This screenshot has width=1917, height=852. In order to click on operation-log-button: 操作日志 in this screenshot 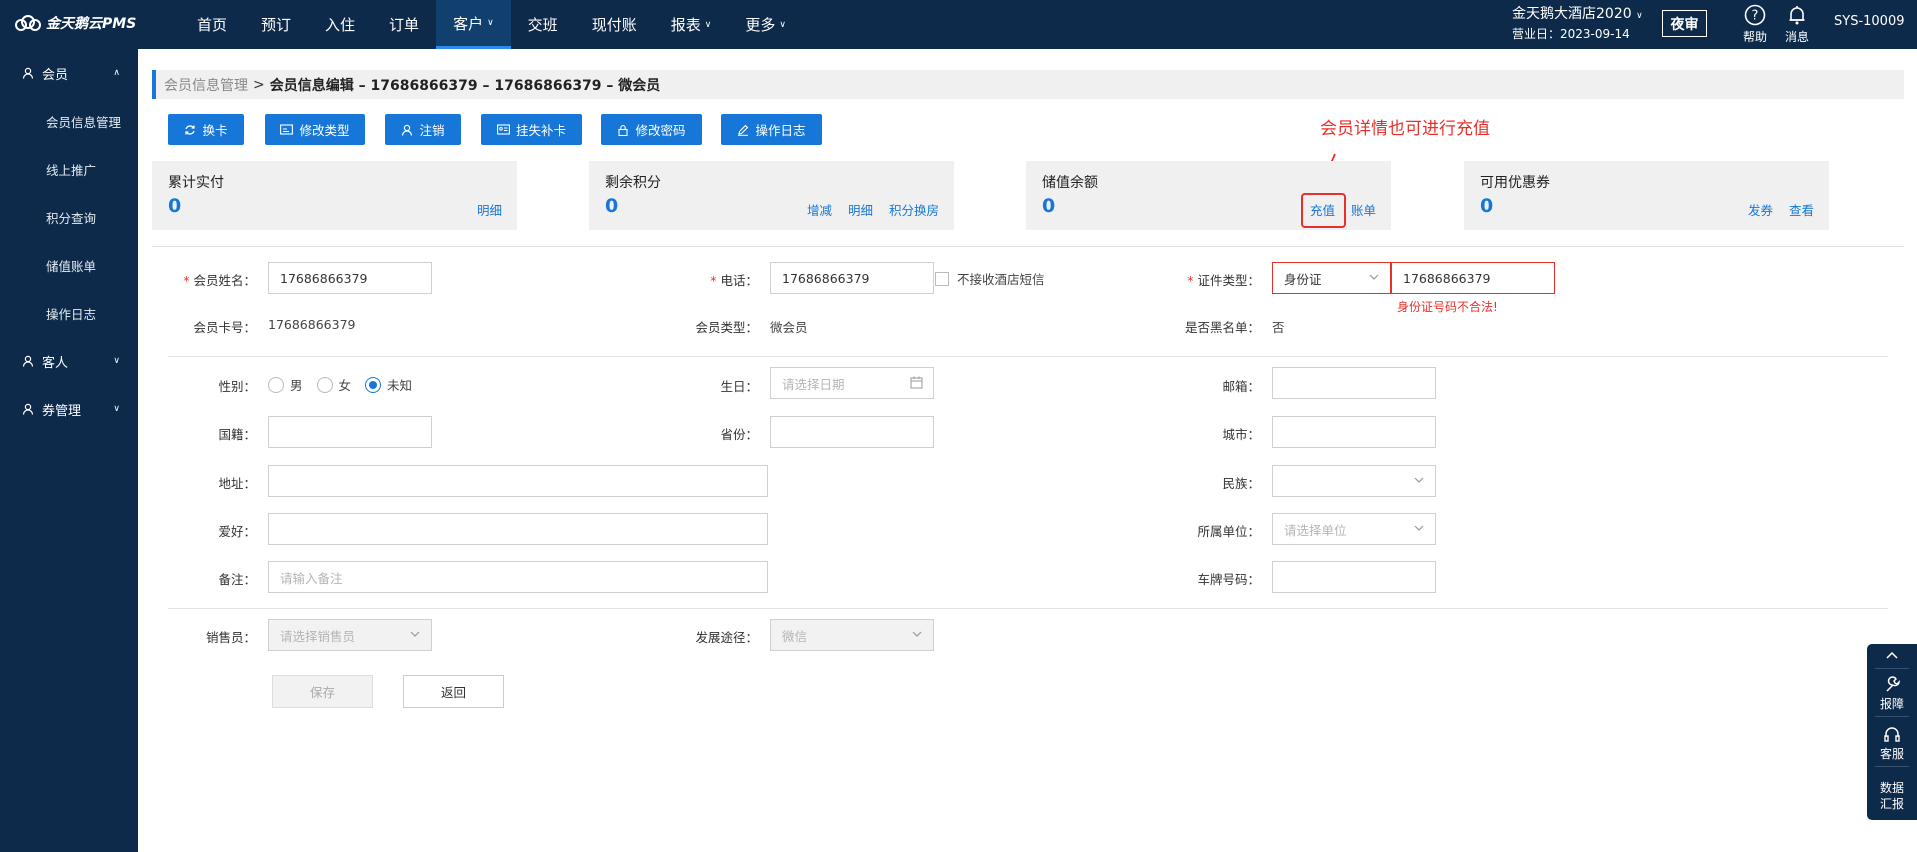, I will do `click(771, 129)`.